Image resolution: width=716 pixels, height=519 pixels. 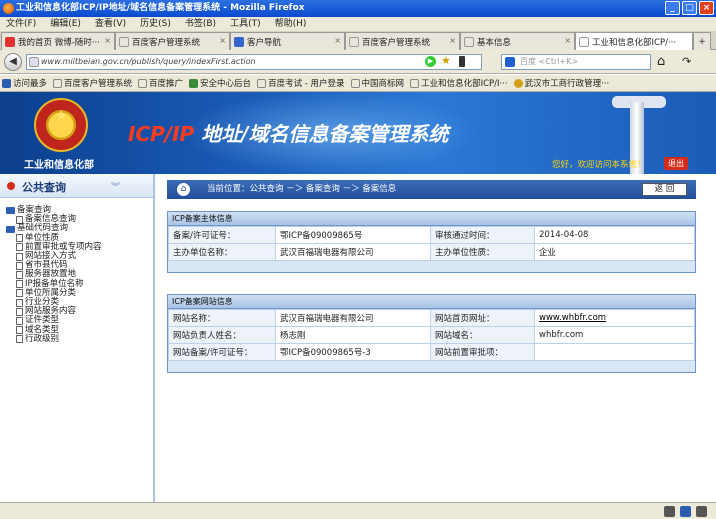 What do you see at coordinates (200, 24) in the screenshot?
I see `menu-bookmarks: 书签(B)` at bounding box center [200, 24].